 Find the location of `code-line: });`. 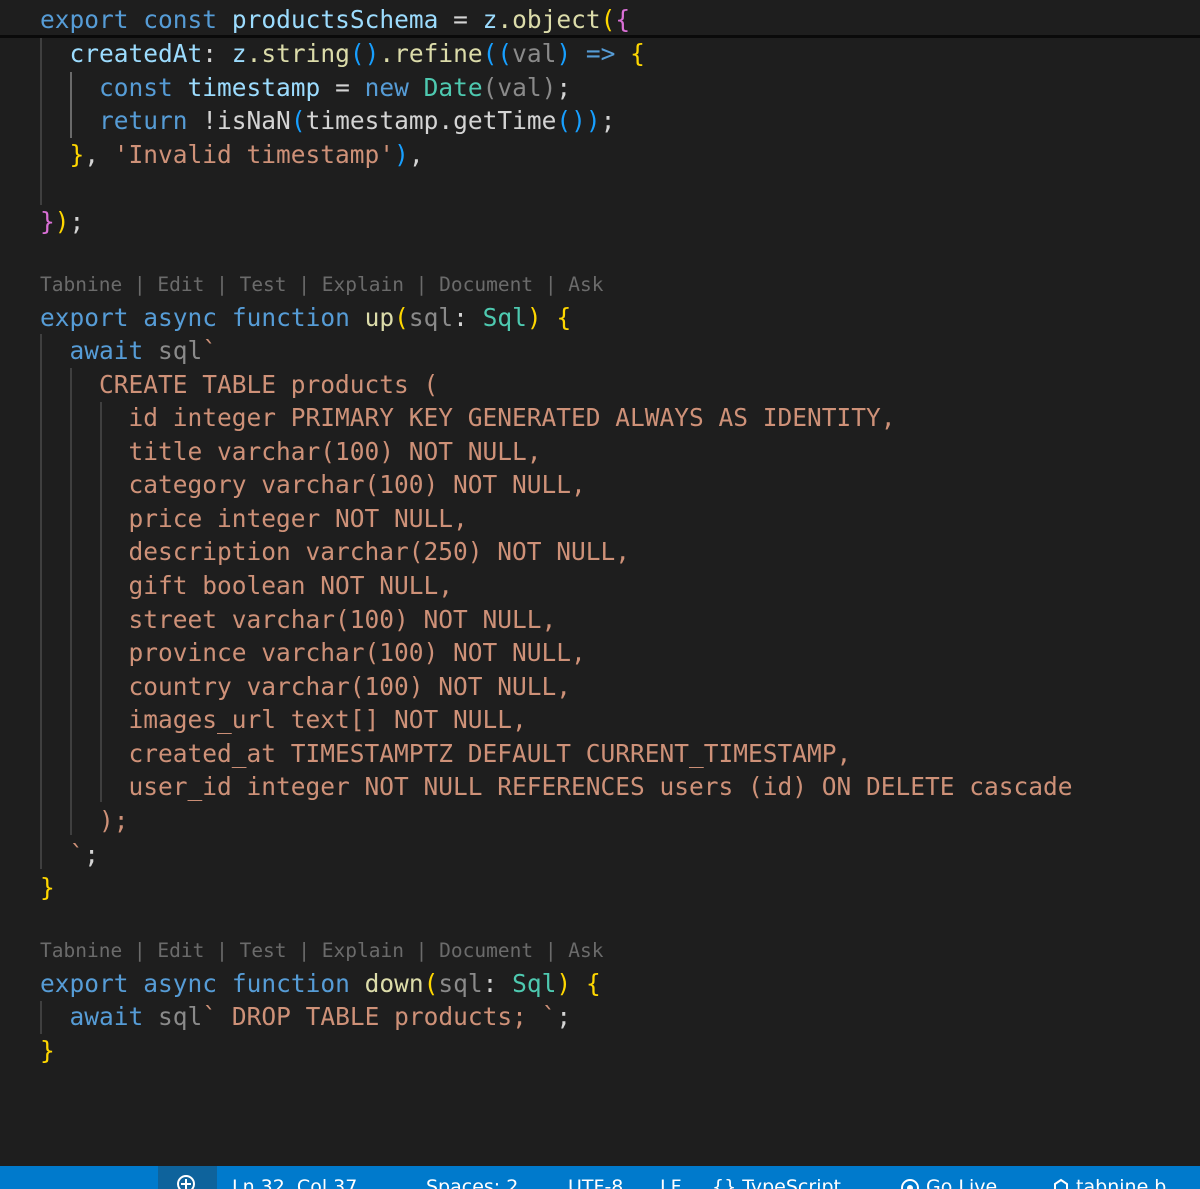

code-line: }); is located at coordinates (62, 221).